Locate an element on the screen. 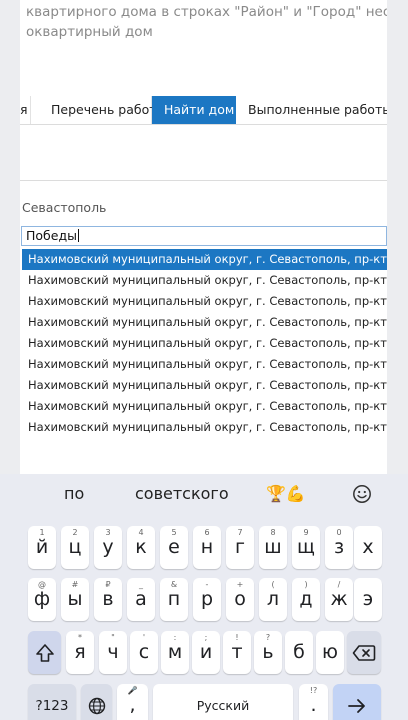 This screenshot has width=408, height=720. text-caret is located at coordinates (78, 235).